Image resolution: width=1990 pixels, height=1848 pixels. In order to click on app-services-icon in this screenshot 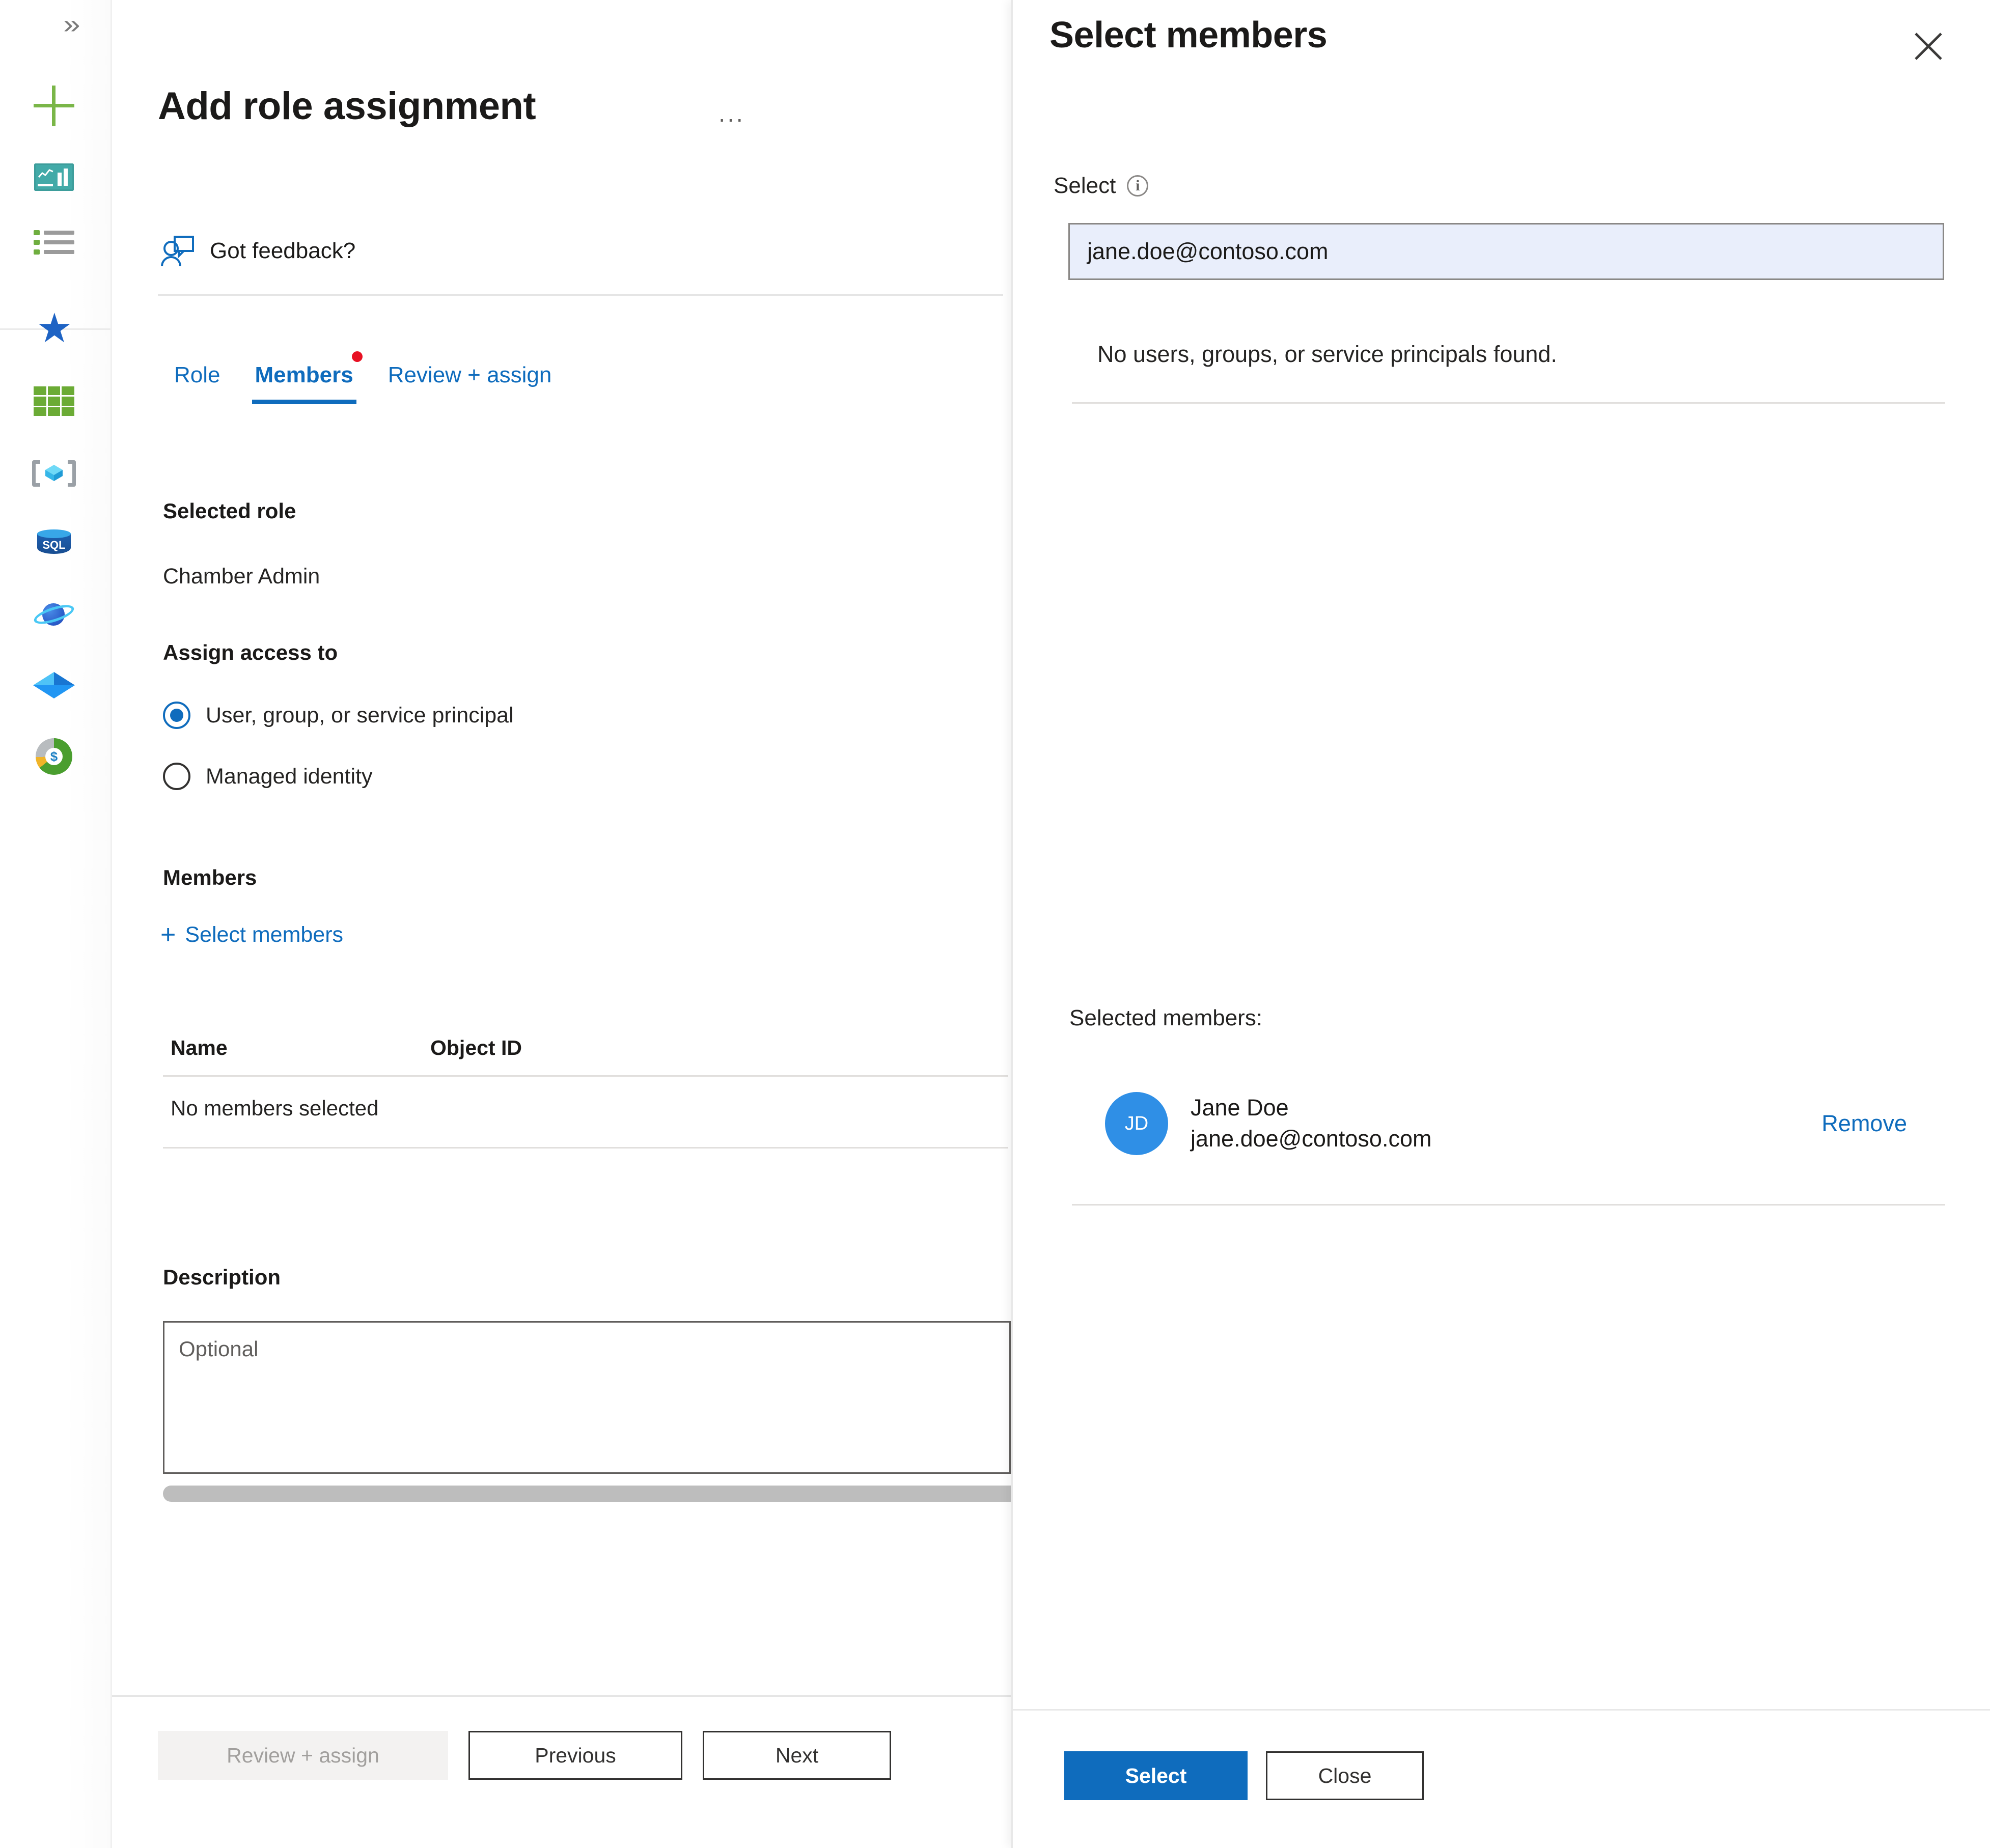, I will do `click(54, 473)`.